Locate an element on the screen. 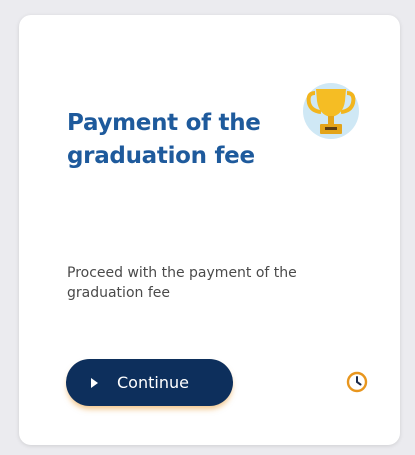 The height and width of the screenshot is (455, 415). card-title: Payment of the graduation fee is located at coordinates (164, 139).